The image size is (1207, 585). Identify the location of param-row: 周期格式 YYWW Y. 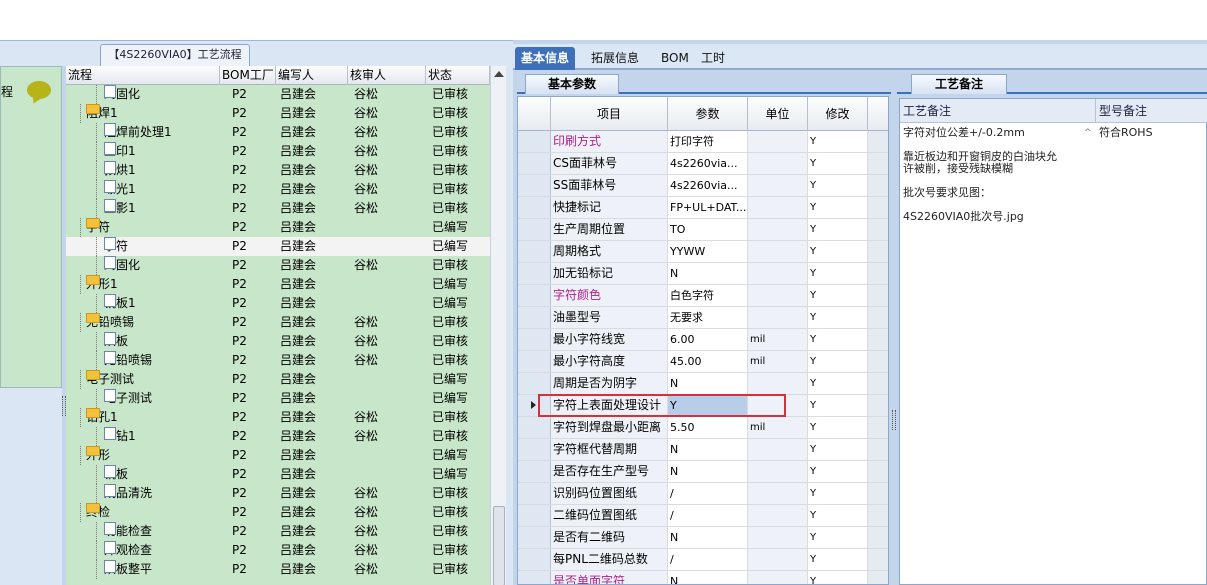
(703, 252).